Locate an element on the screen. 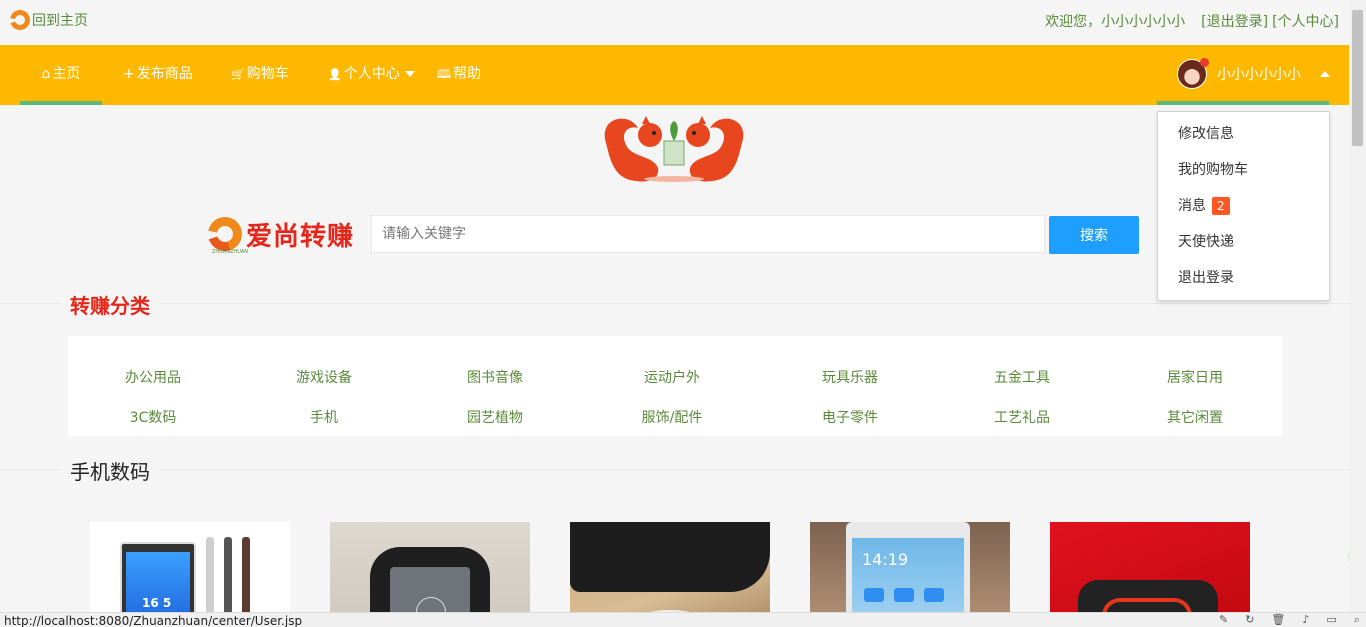 The image size is (1366, 627). brand-subtitle: ZHUANZHUAN is located at coordinates (230, 252).